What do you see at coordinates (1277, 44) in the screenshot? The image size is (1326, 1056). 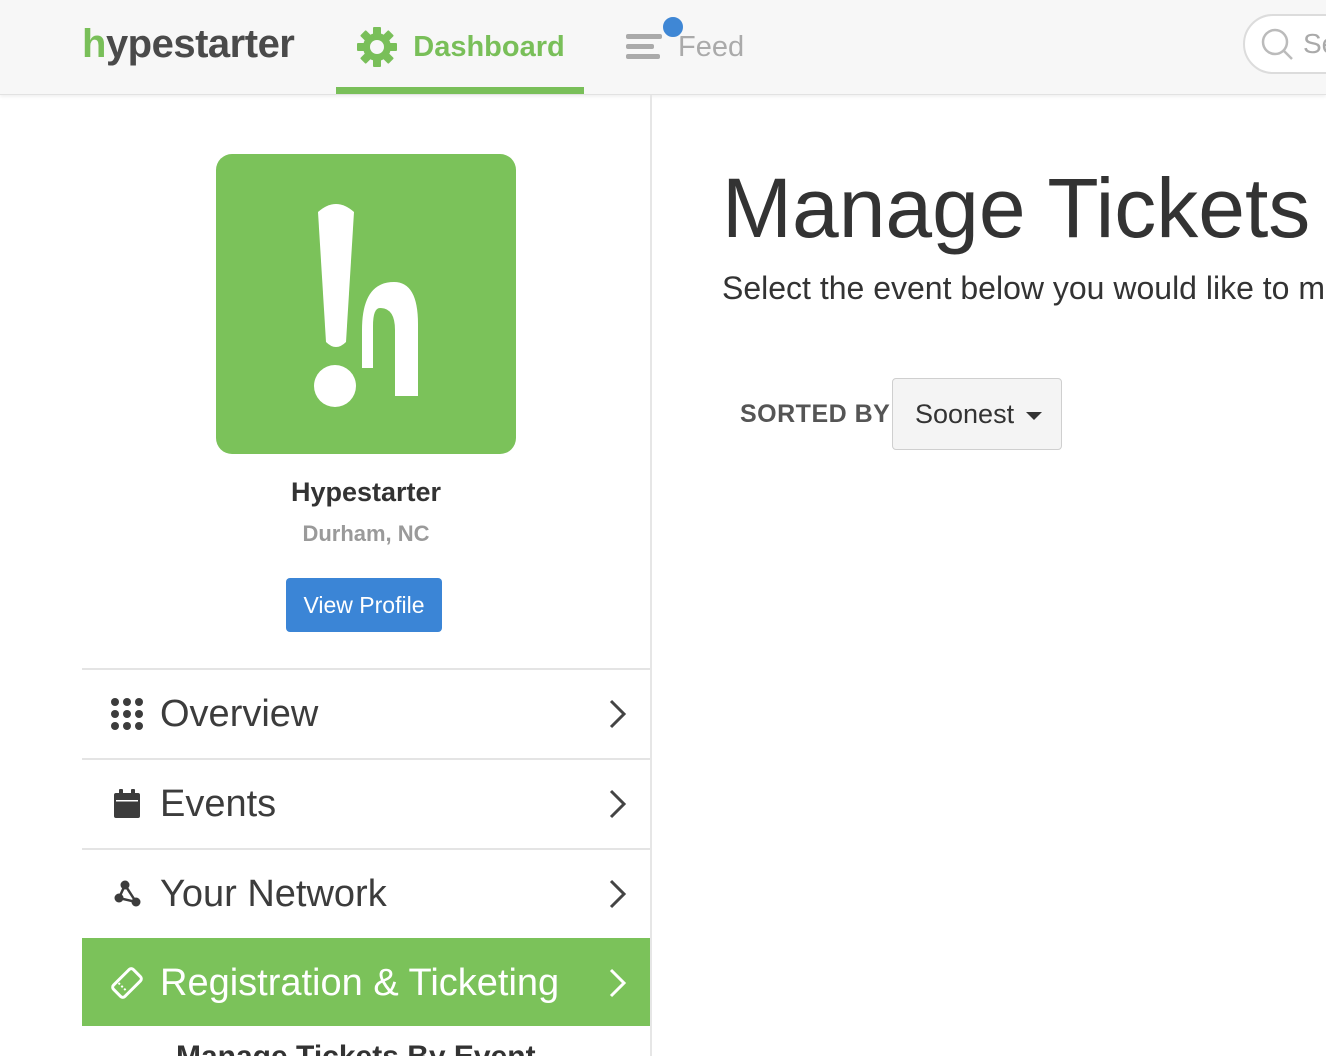 I see `search-icon` at bounding box center [1277, 44].